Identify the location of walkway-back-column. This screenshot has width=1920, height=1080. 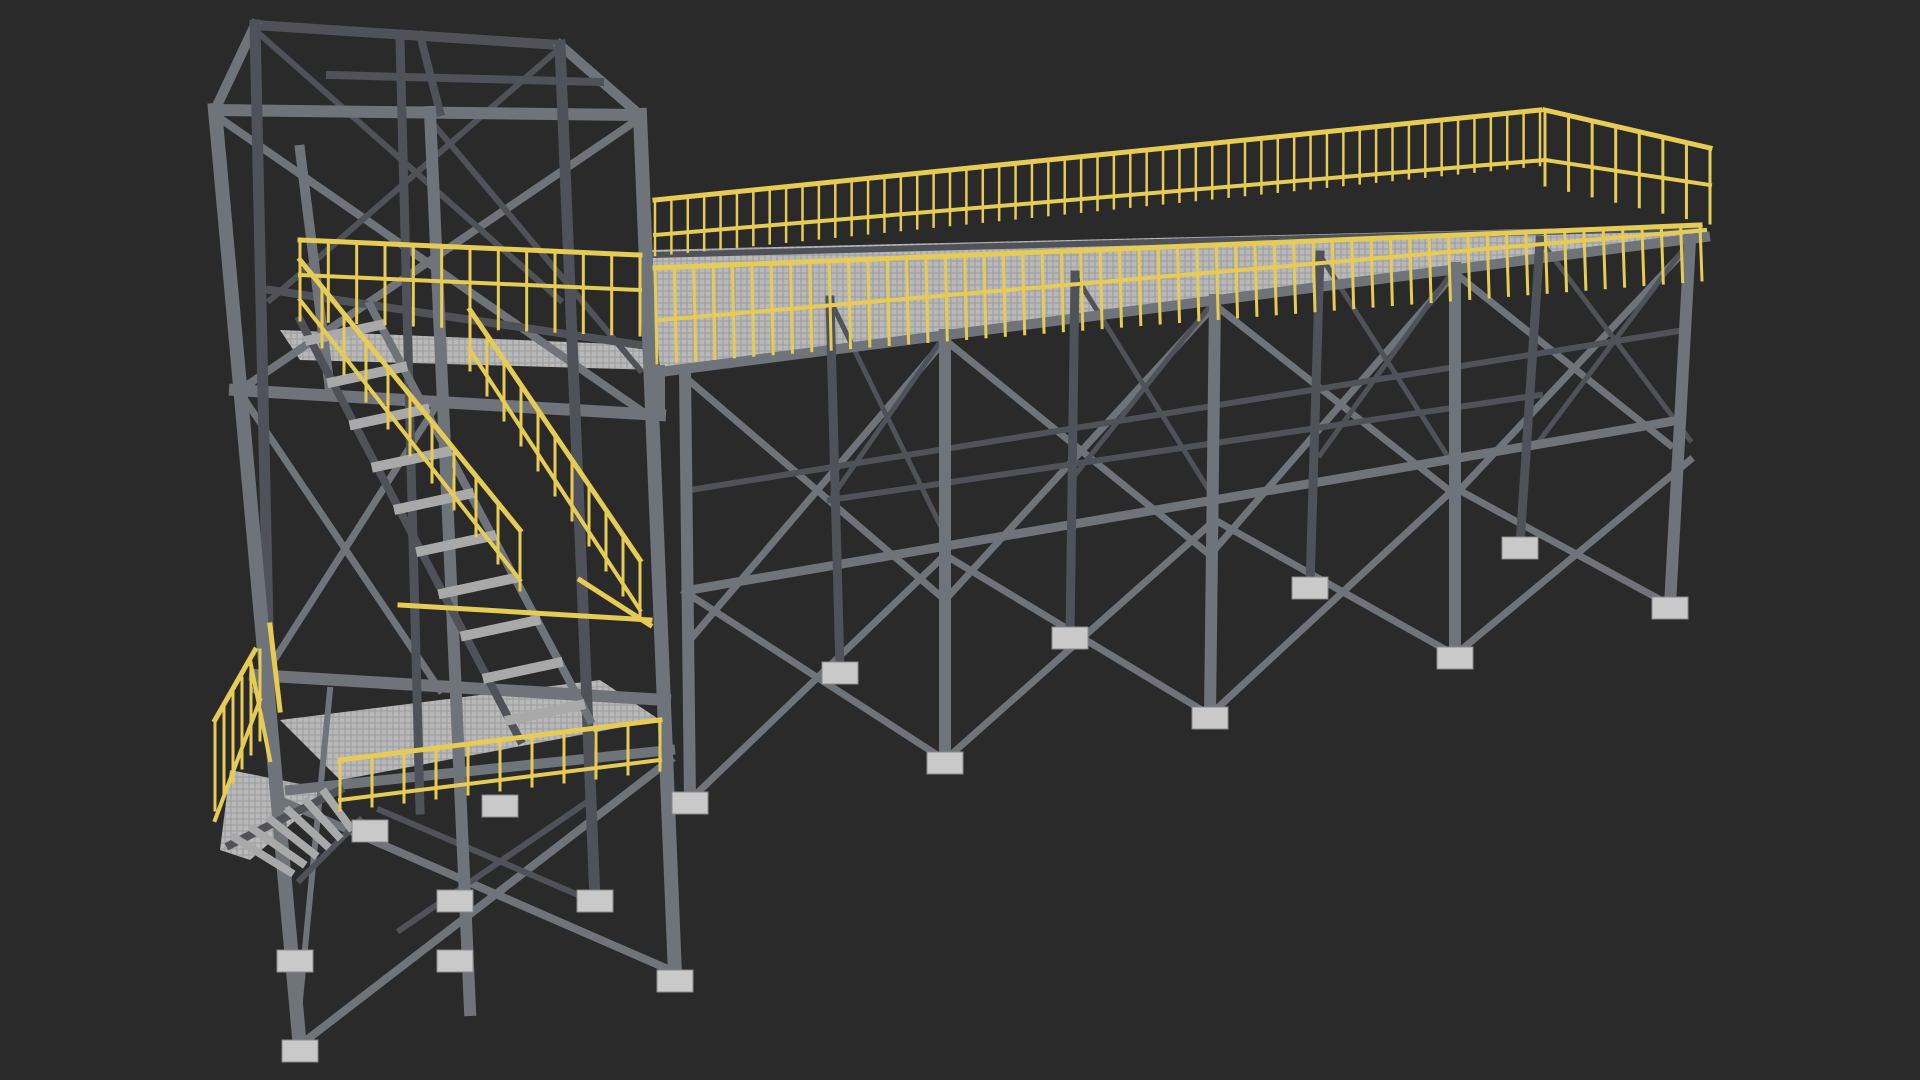
(1072, 455).